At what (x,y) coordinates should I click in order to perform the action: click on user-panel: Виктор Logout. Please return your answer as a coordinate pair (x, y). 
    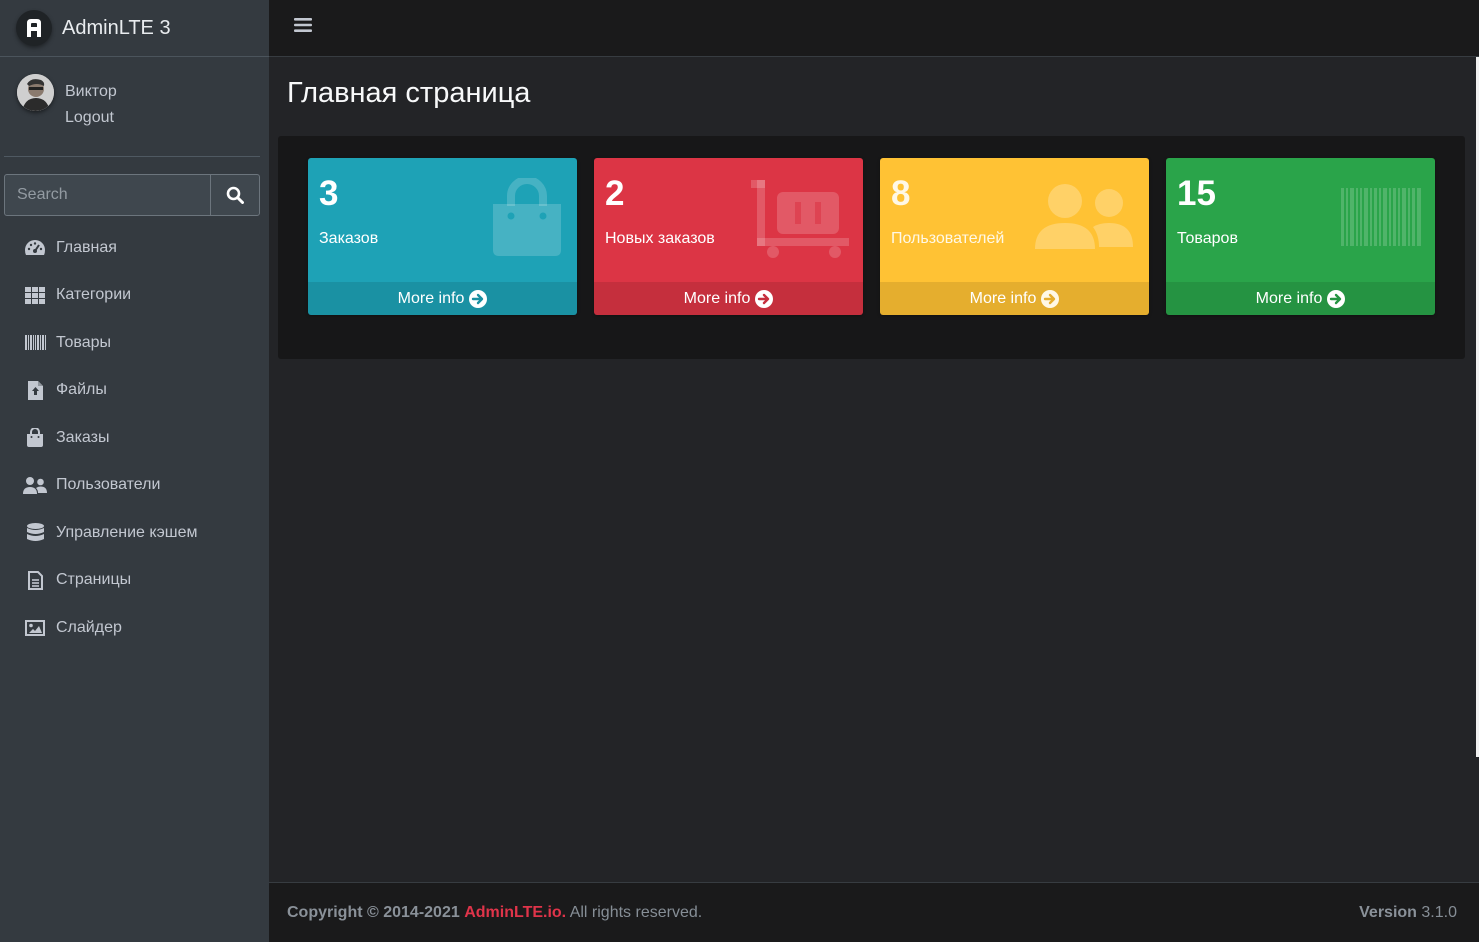
    Looking at the image, I should click on (132, 107).